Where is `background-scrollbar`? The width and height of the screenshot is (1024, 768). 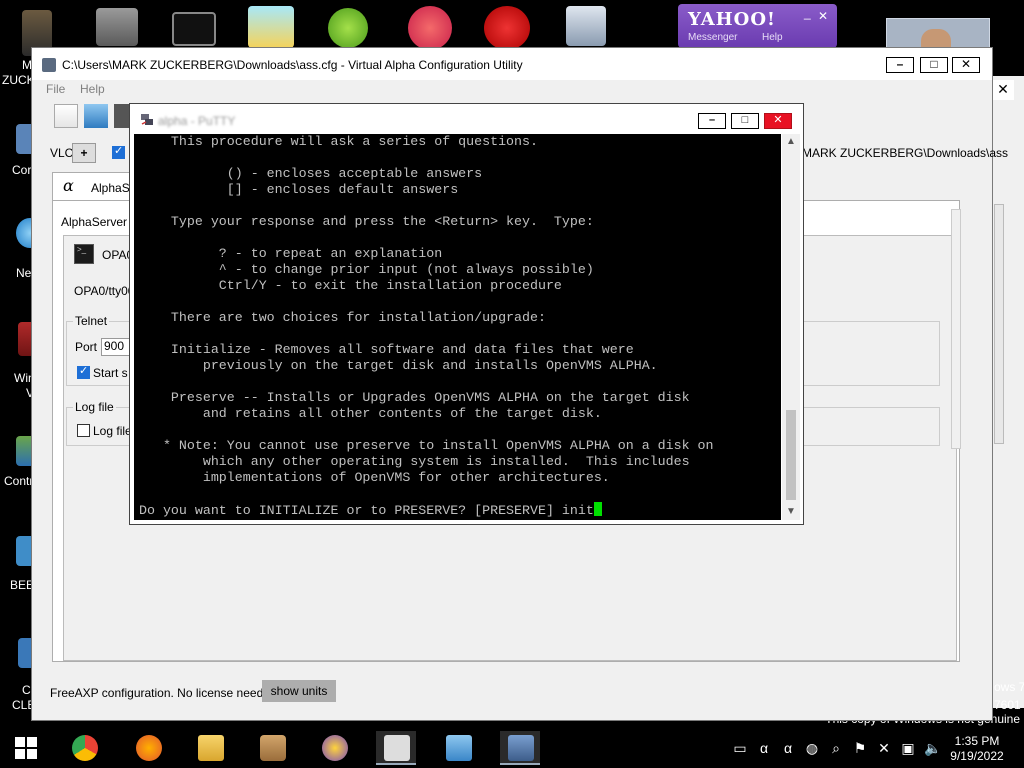 background-scrollbar is located at coordinates (999, 324).